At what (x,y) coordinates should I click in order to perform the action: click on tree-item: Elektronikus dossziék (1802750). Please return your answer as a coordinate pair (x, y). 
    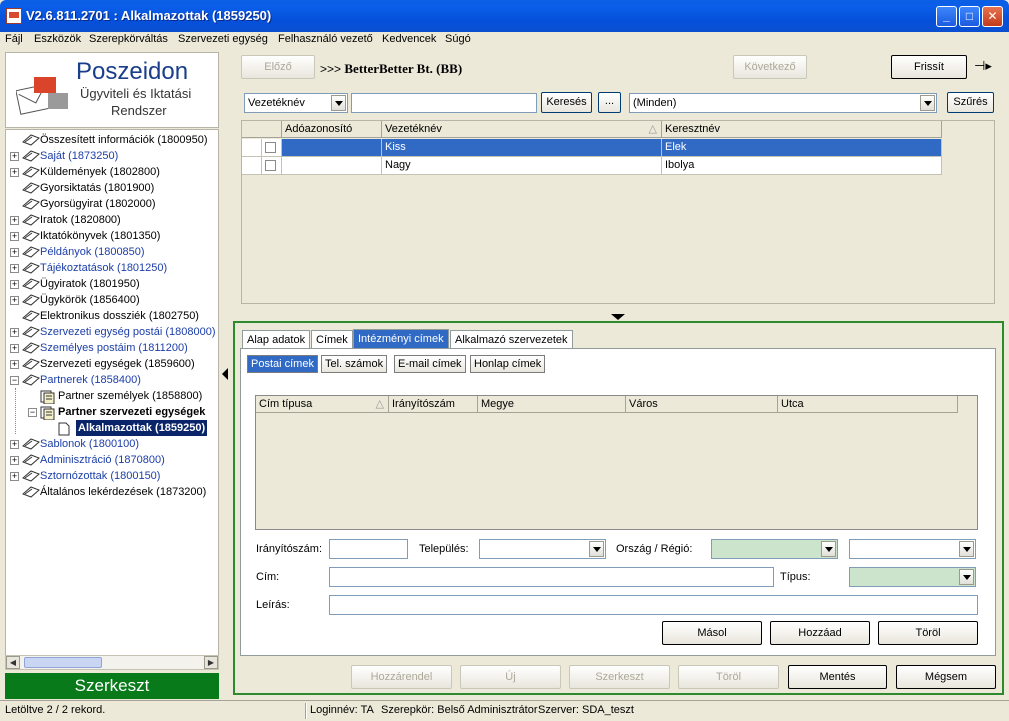
    Looking at the image, I should click on (112, 316).